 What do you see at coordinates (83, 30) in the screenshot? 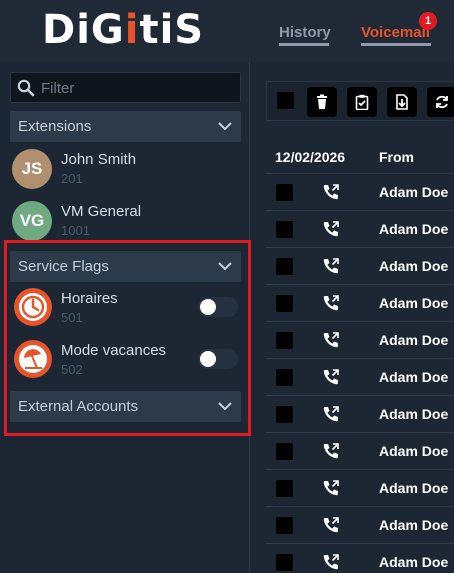
I see `logo-part-1: DiG` at bounding box center [83, 30].